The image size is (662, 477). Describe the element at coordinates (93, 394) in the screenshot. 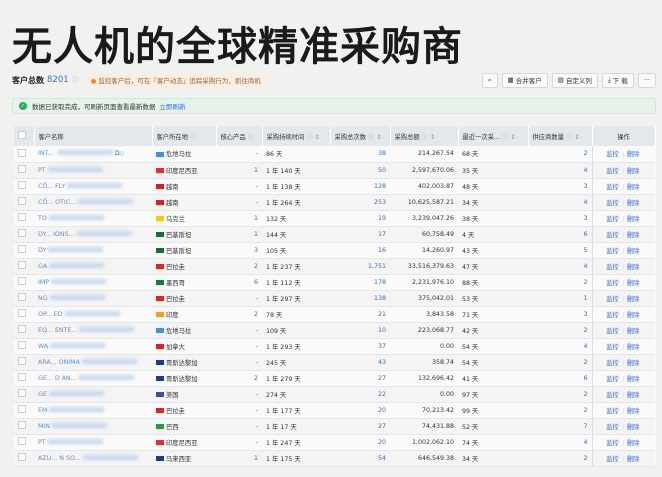

I see `customer-name: GE` at that location.